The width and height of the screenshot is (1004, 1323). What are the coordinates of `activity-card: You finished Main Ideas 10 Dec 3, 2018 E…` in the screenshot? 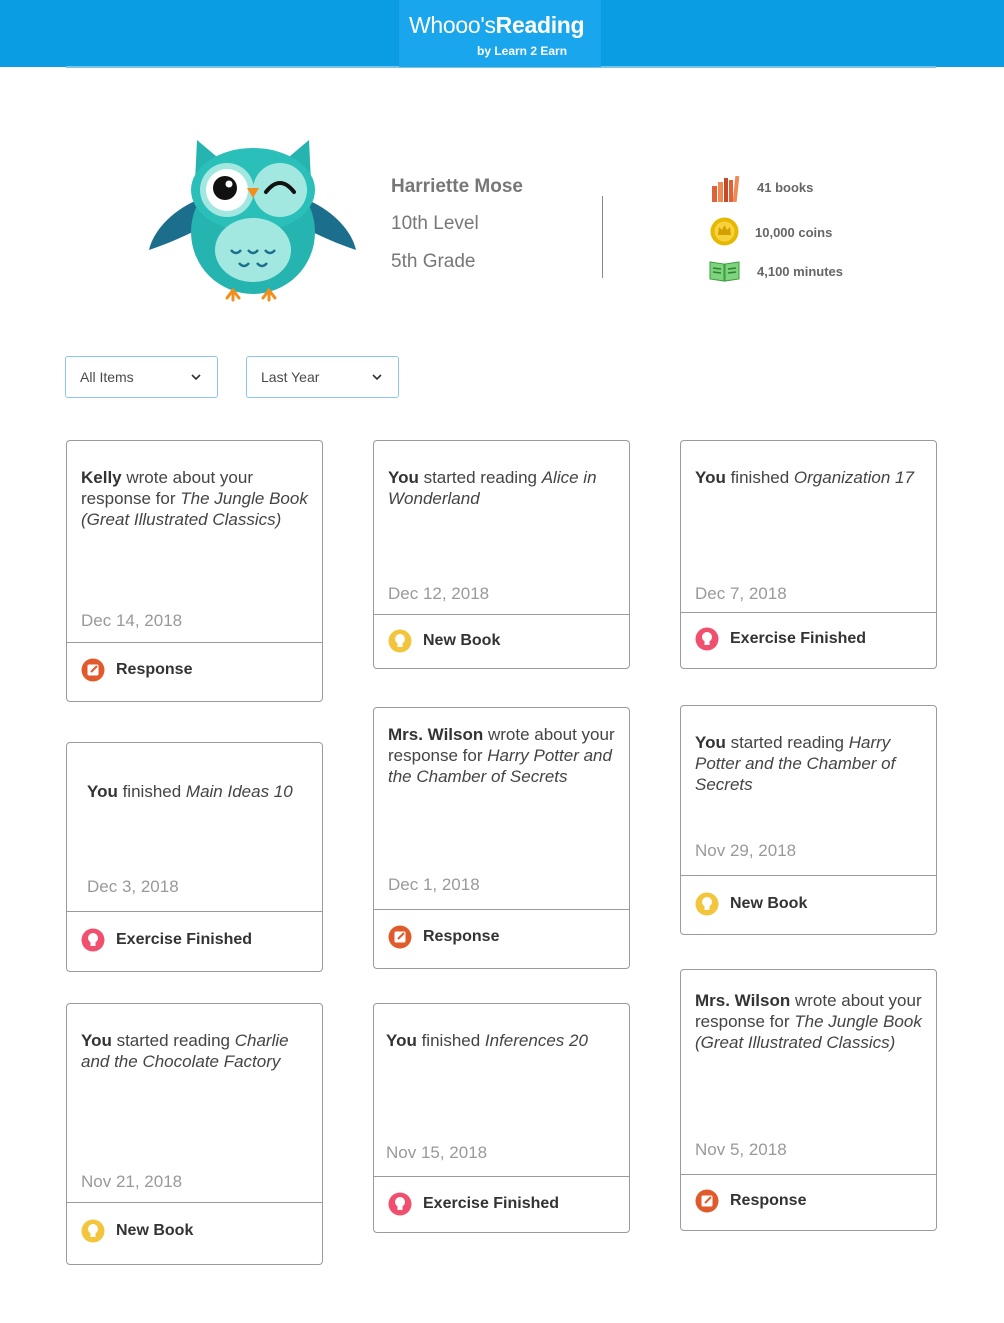 It's located at (194, 857).